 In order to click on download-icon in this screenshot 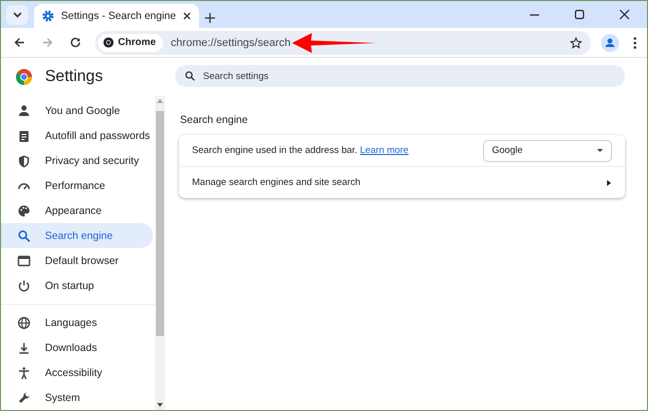, I will do `click(24, 347)`.